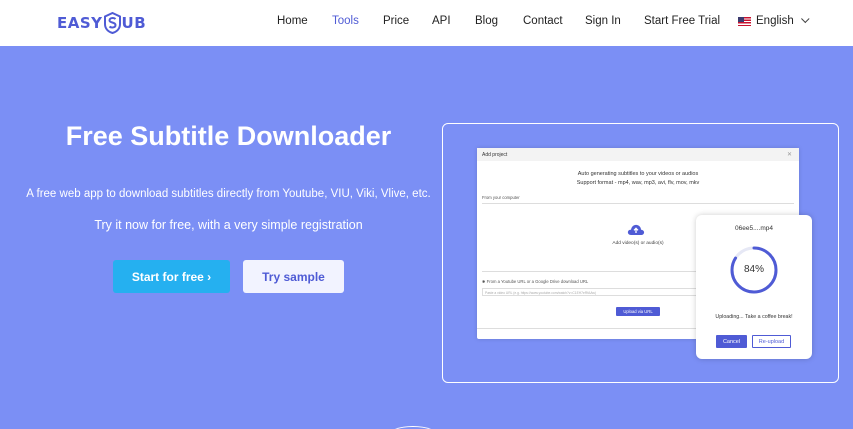 The height and width of the screenshot is (429, 853). What do you see at coordinates (682, 21) in the screenshot?
I see `nav-start-free-trial: Start Free Trial` at bounding box center [682, 21].